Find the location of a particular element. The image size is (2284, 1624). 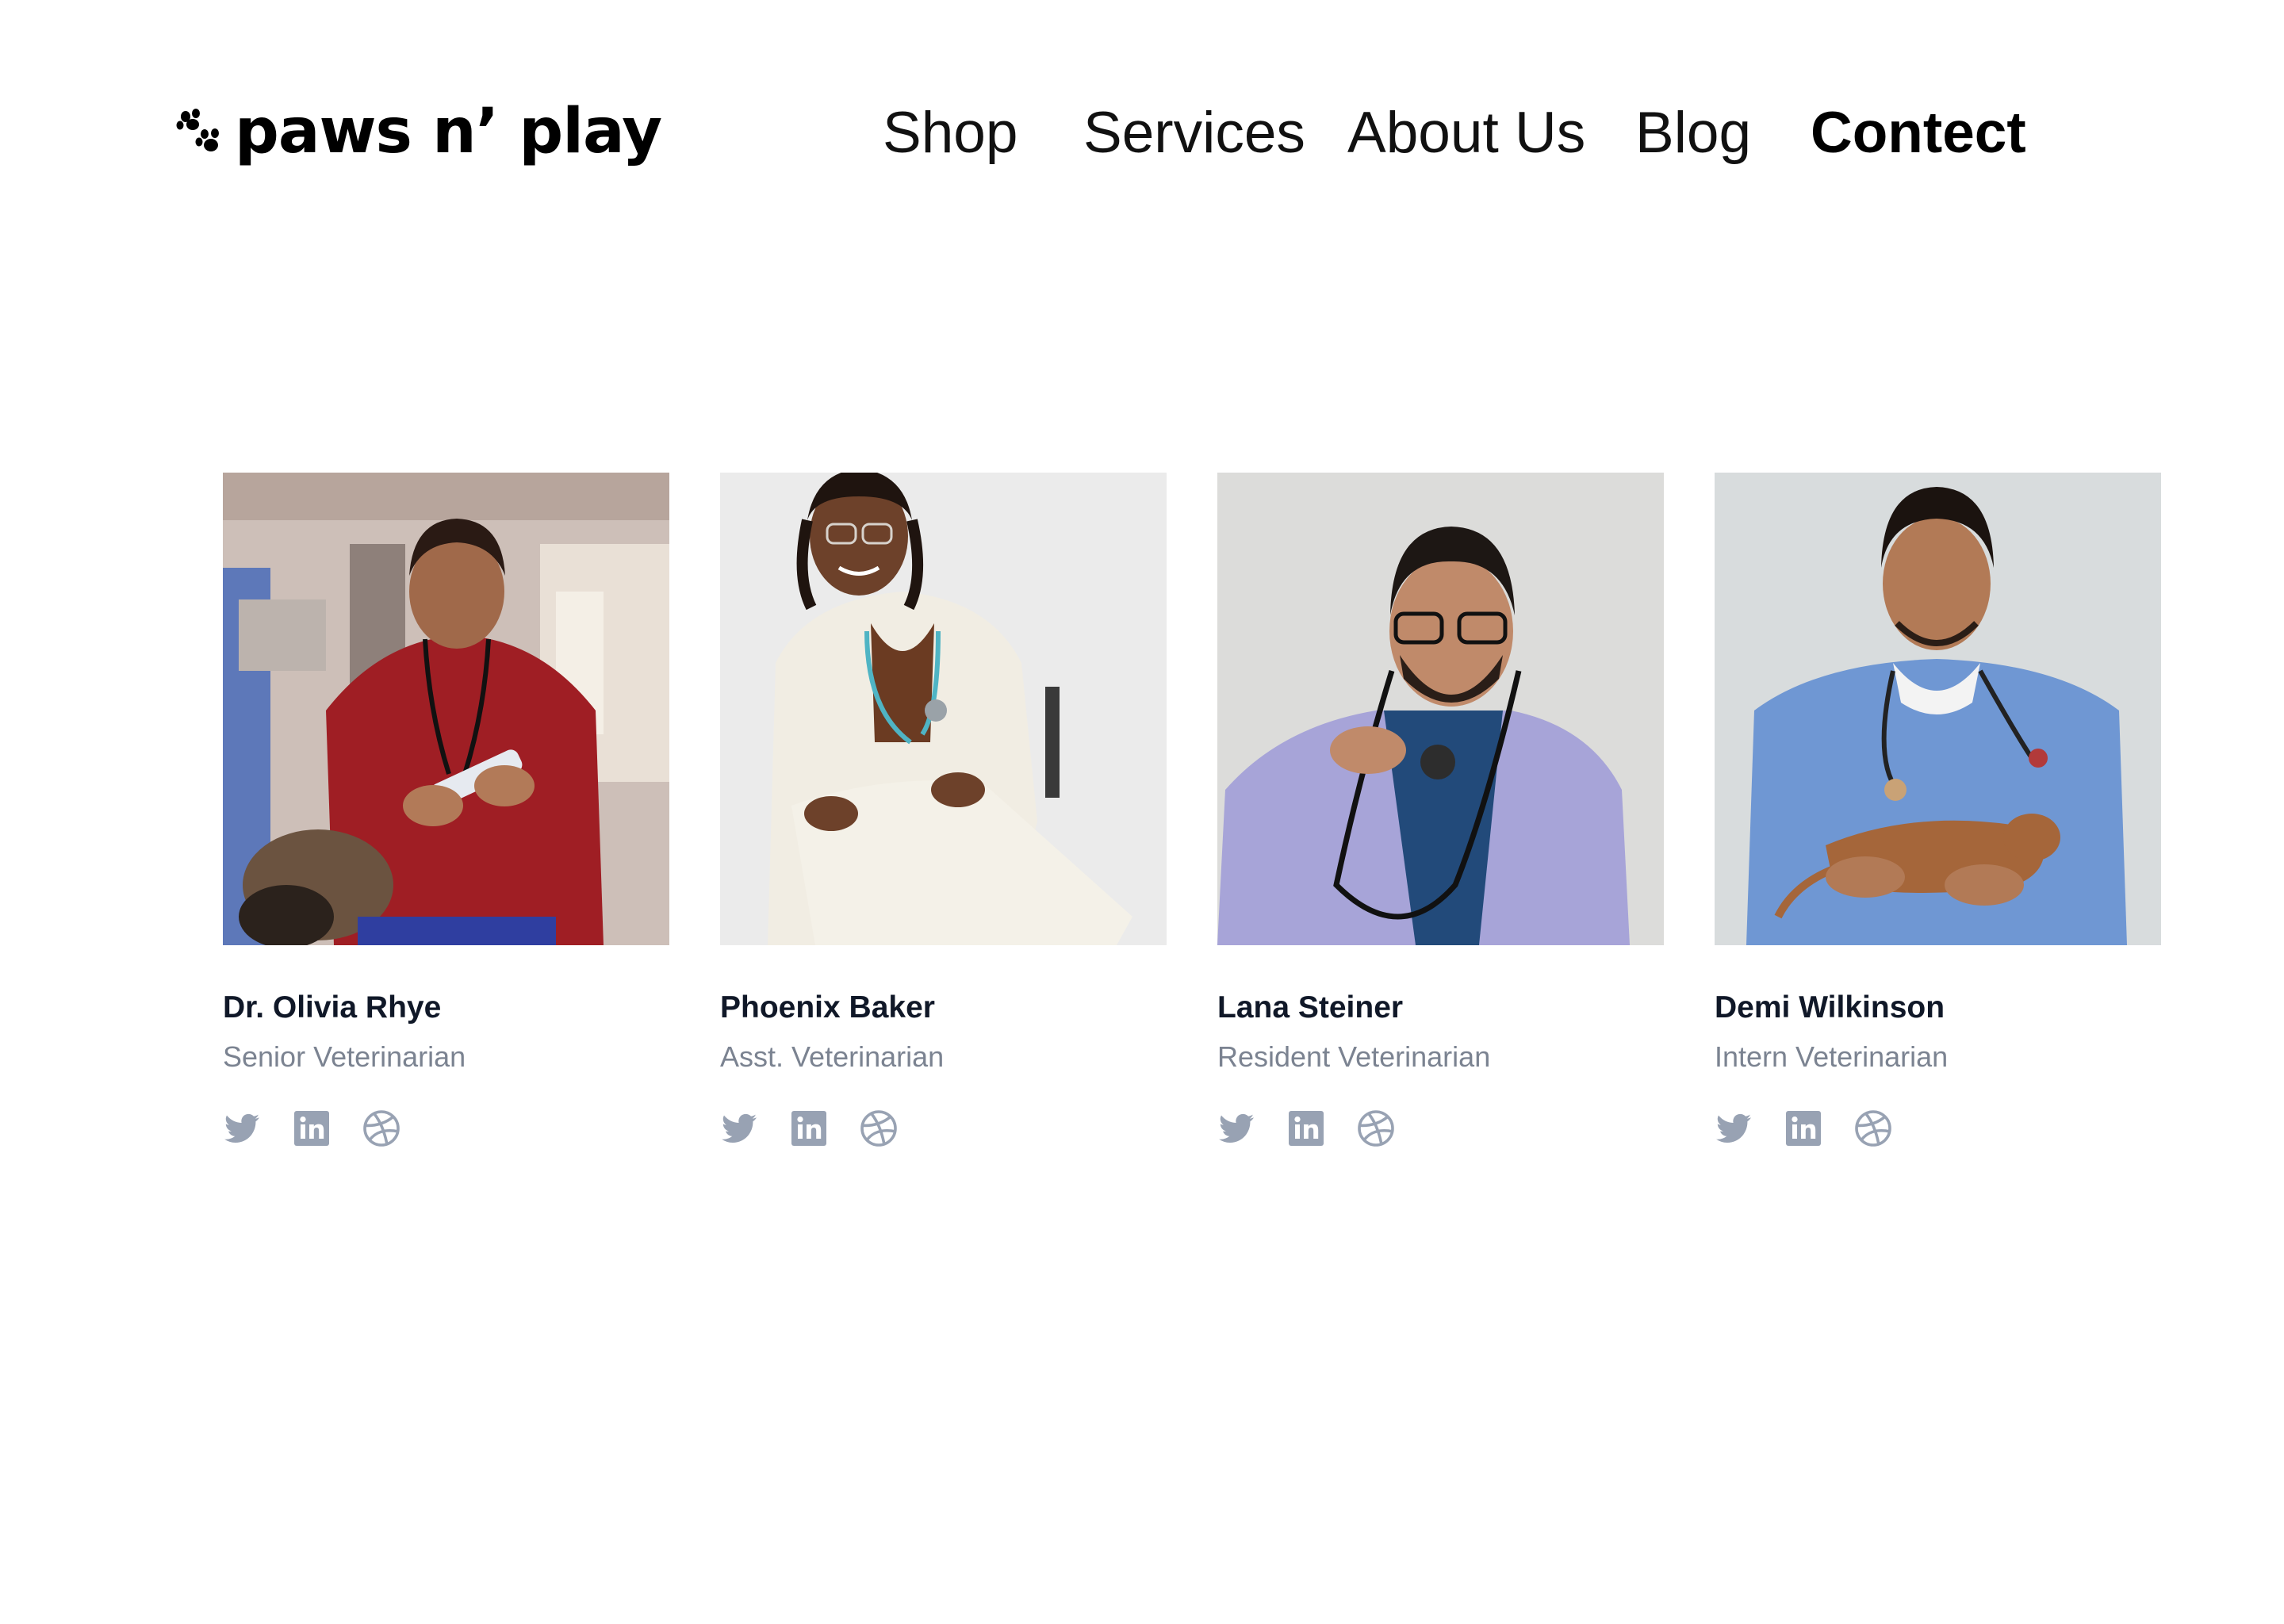

nav-item-contact: Contect is located at coordinates (1918, 133).